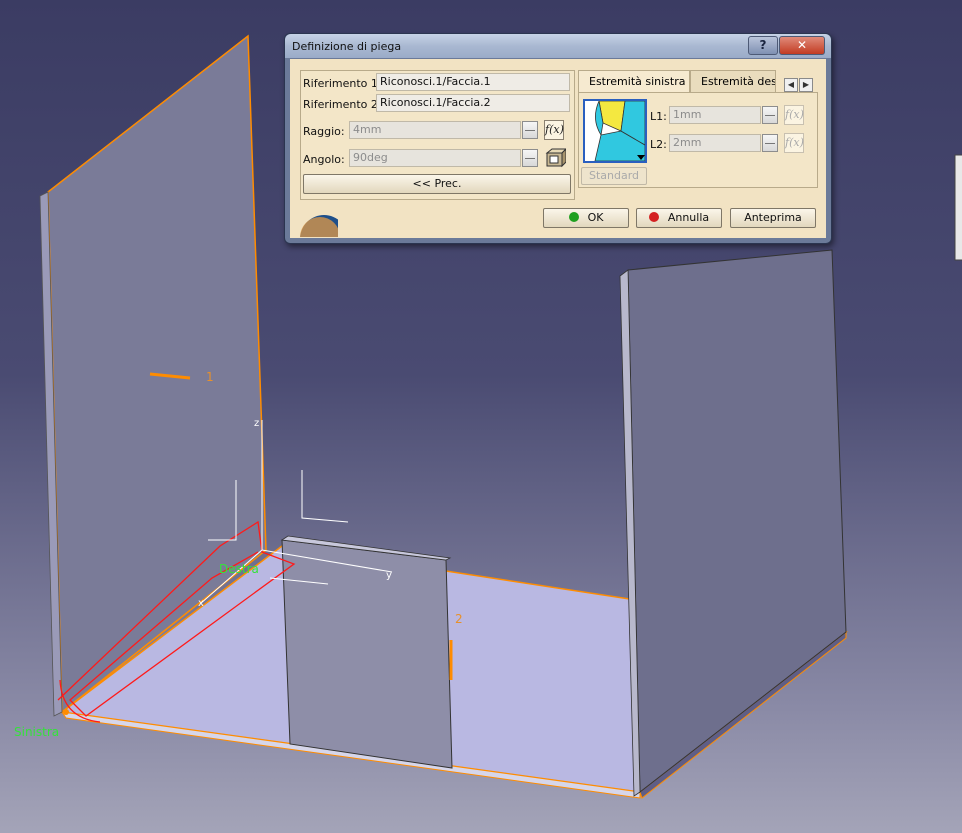  What do you see at coordinates (318, 223) in the screenshot?
I see `catia-logo-icon` at bounding box center [318, 223].